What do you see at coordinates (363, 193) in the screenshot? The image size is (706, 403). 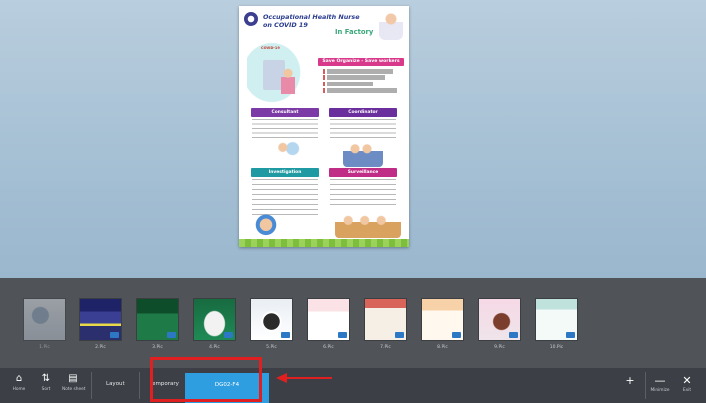 I see `surveillance-text` at bounding box center [363, 193].